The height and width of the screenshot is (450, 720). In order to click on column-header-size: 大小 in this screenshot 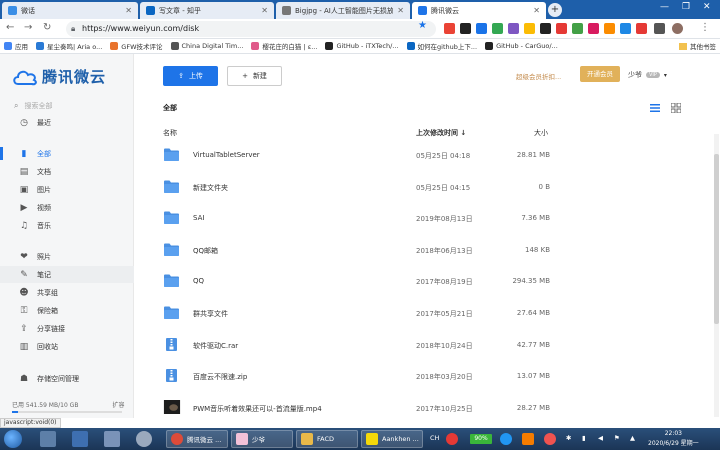, I will do `click(541, 133)`.